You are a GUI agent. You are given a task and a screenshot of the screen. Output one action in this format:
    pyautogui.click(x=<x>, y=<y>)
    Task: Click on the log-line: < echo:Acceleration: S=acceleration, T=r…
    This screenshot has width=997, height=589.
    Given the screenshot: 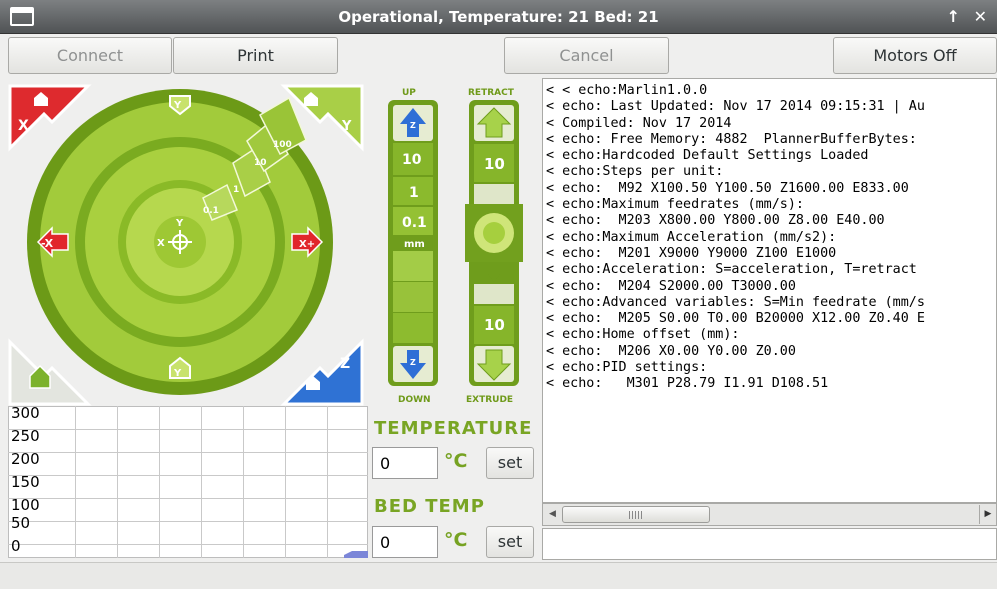 What is the action you would take?
    pyautogui.click(x=731, y=270)
    